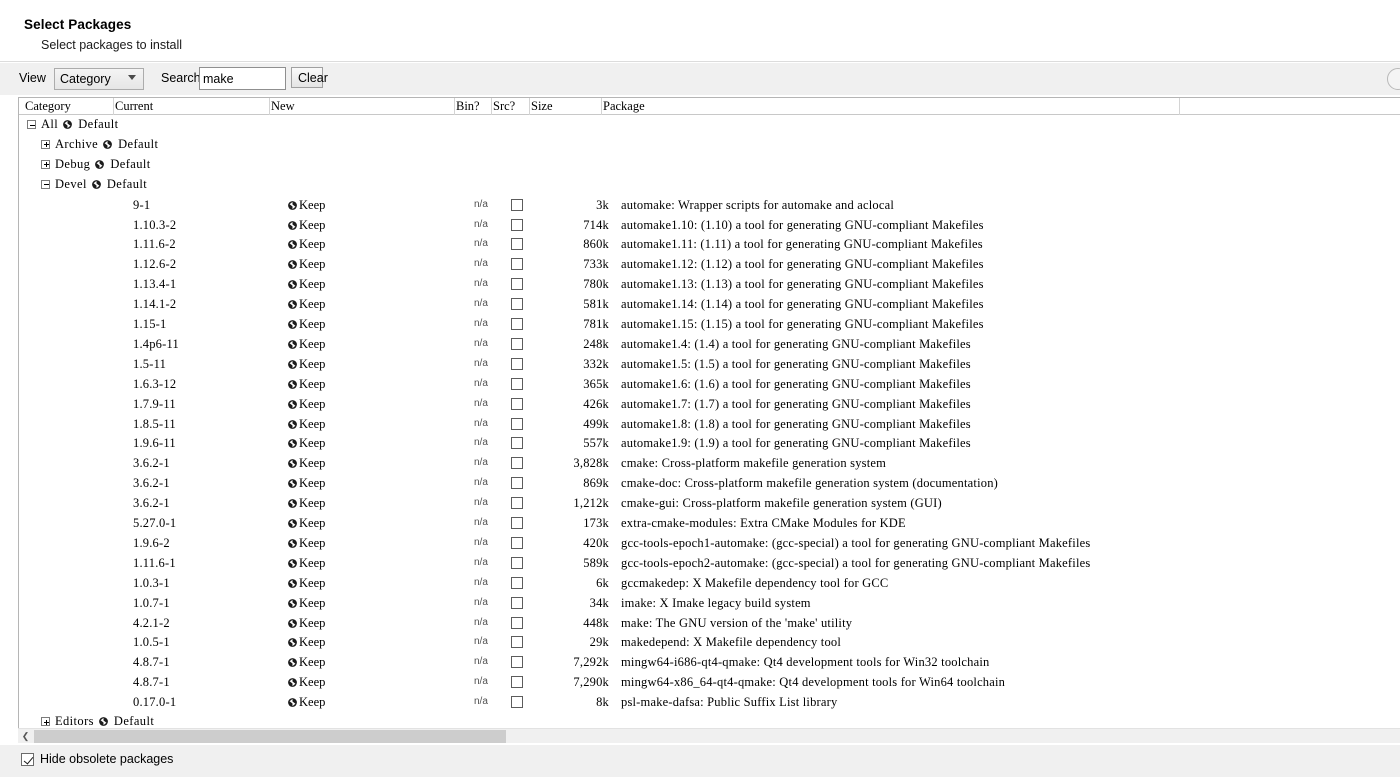 This screenshot has height=777, width=1400. Describe the element at coordinates (154, 284) in the screenshot. I see `package-current-version: 1.13.4-1` at that location.